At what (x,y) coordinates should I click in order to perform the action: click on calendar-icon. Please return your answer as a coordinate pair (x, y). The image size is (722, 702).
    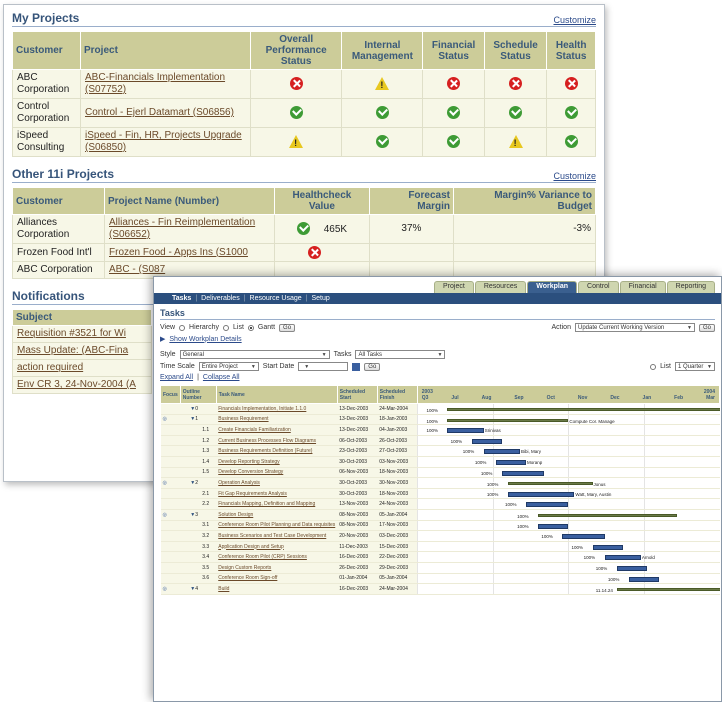
    Looking at the image, I should click on (356, 366).